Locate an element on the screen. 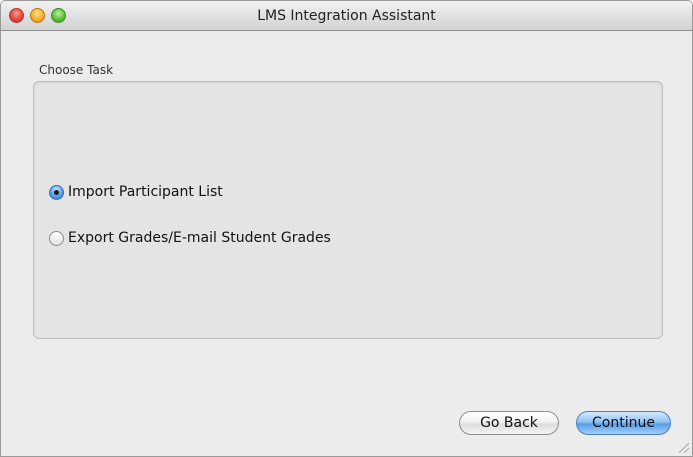  radio-export-grades: Export Grades/E-mail Student Grades is located at coordinates (190, 238).